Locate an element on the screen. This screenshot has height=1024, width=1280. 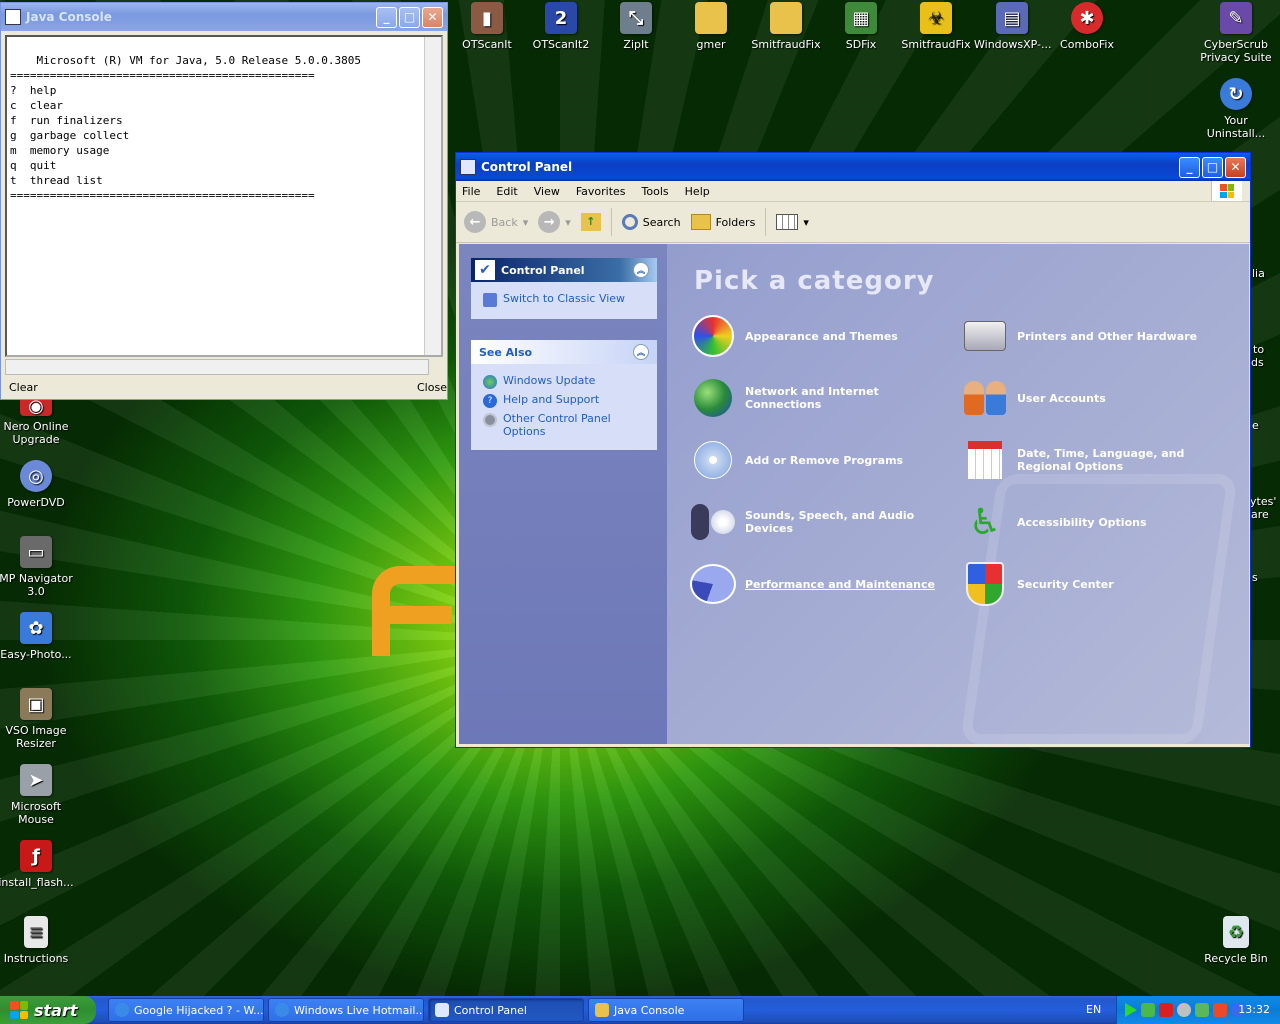
appearance-icon is located at coordinates (713, 336).